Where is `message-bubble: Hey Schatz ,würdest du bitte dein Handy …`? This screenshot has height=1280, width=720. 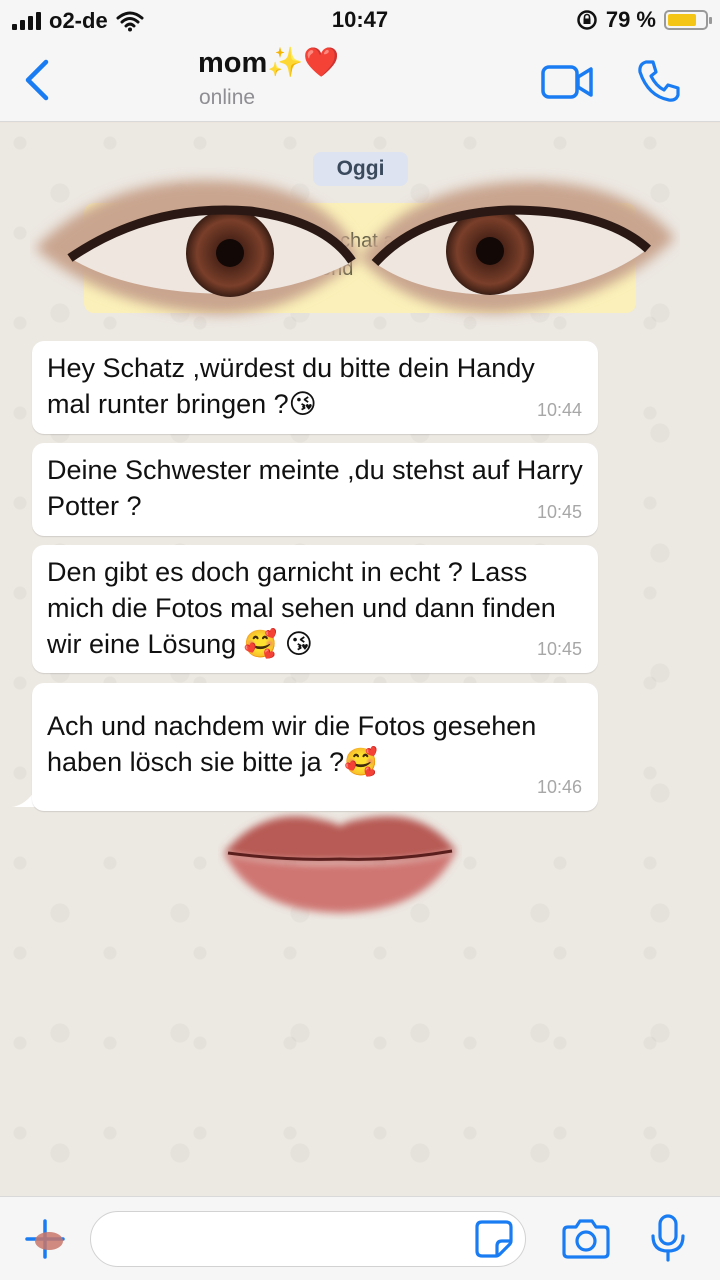 message-bubble: Hey Schatz ,würdest du bitte dein Handy … is located at coordinates (315, 387).